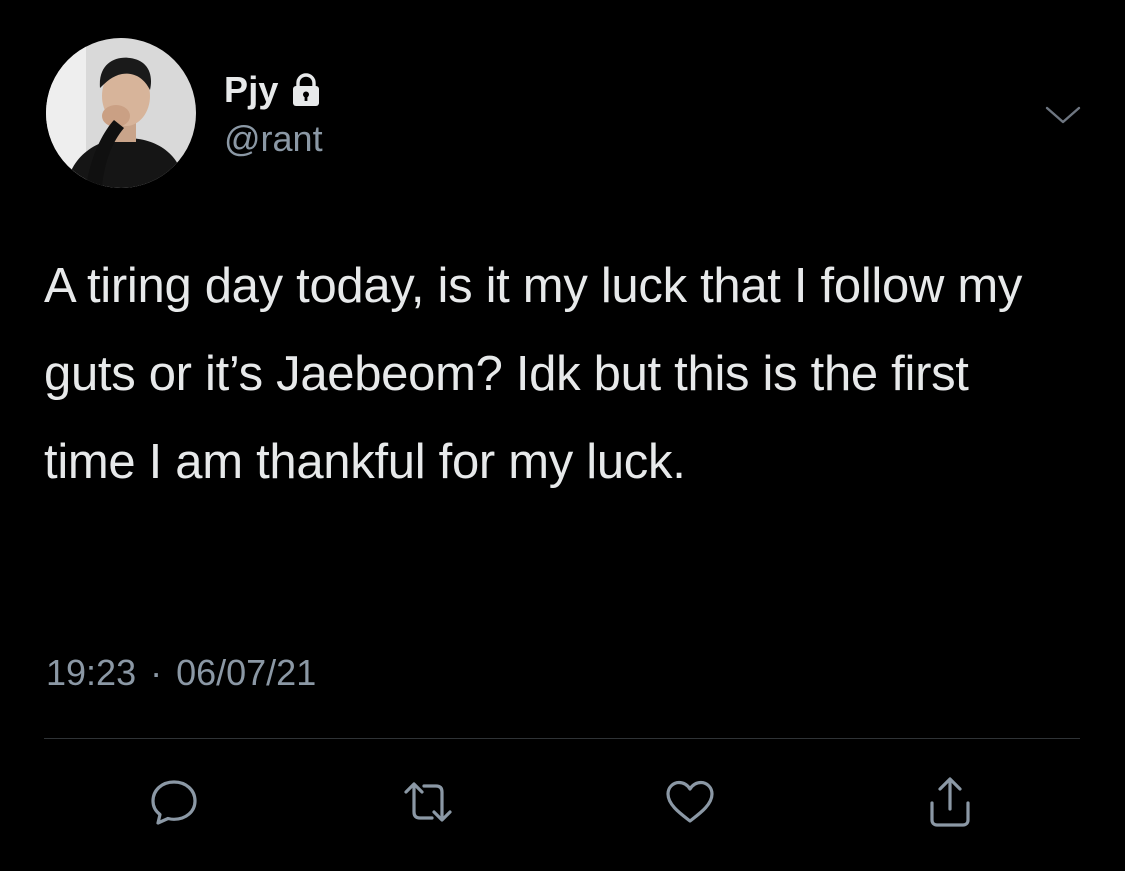 Image resolution: width=1125 pixels, height=871 pixels. What do you see at coordinates (306, 90) in the screenshot?
I see `lock-icon` at bounding box center [306, 90].